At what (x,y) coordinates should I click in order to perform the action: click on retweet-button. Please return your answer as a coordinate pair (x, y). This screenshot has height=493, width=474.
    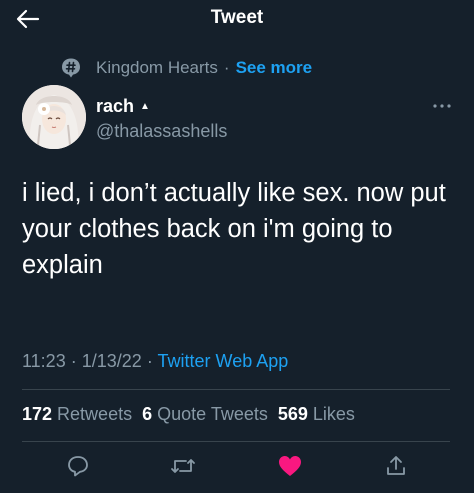
    Looking at the image, I should click on (183, 466).